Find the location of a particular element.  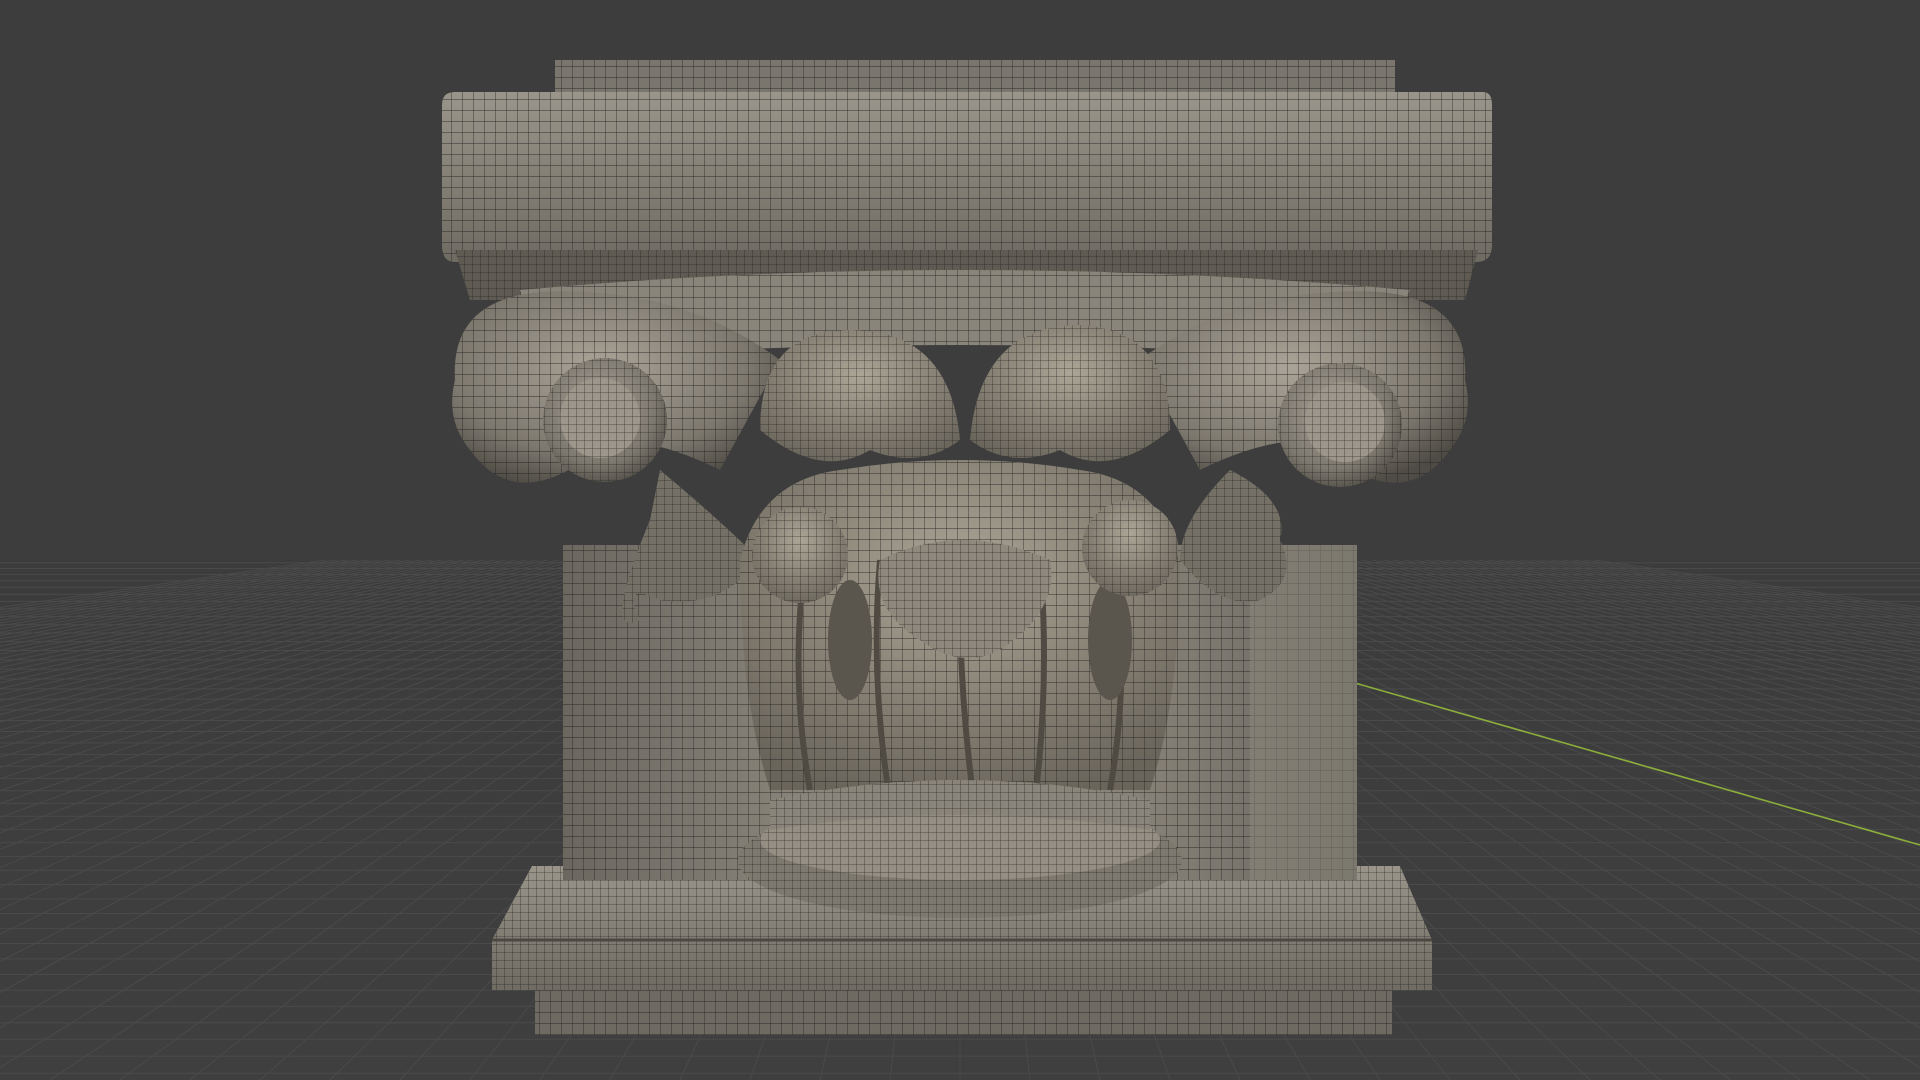

abacus-slab is located at coordinates (967, 180).